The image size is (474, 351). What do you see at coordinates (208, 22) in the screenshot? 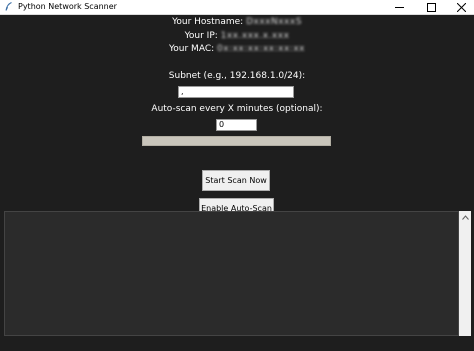
I see `hostname-label: Your Hostname:` at bounding box center [208, 22].